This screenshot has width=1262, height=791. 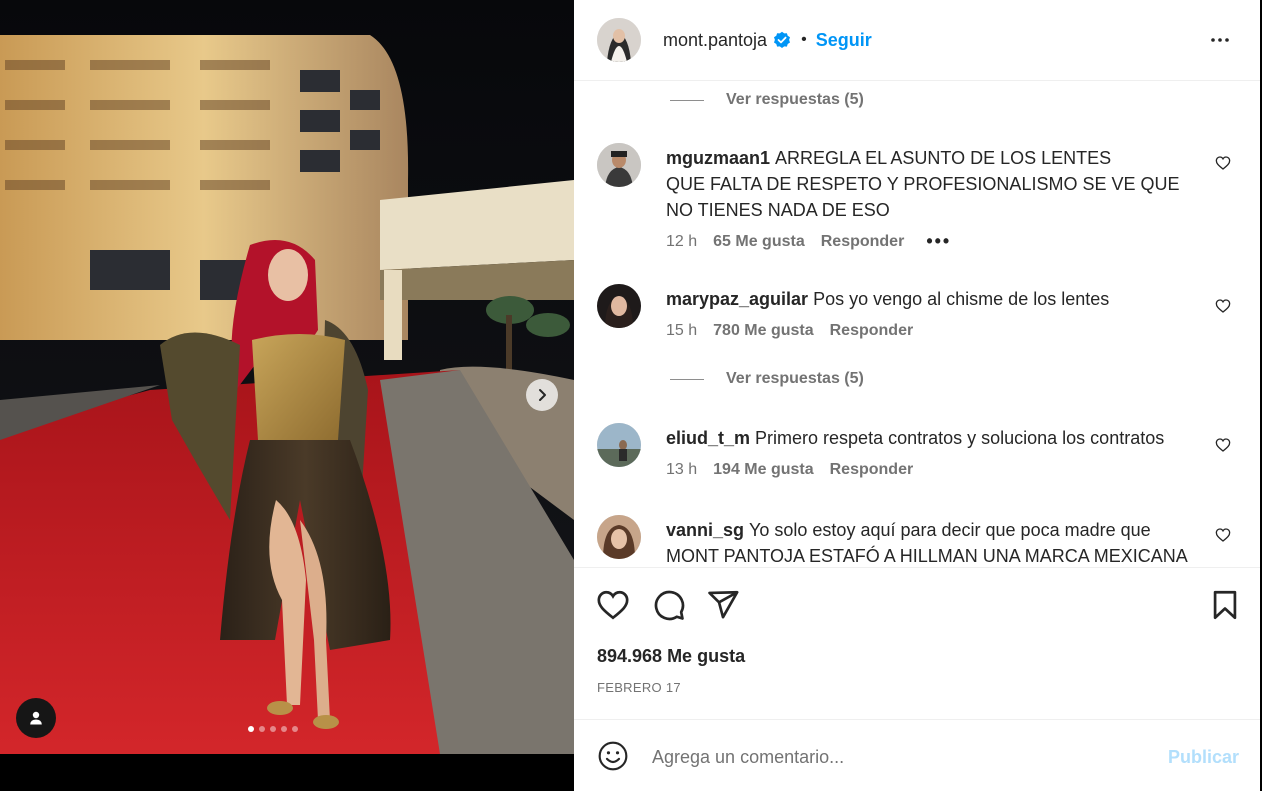 I want to click on comment-line: ARREGLA EL ASUNTO DE LOS LENTES, so click(x=943, y=158).